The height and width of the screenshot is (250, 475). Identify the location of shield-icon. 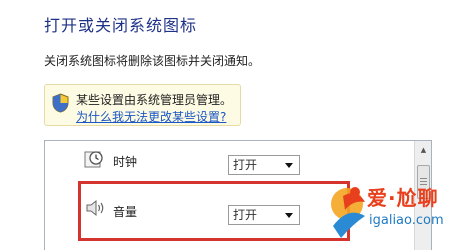
(60, 103).